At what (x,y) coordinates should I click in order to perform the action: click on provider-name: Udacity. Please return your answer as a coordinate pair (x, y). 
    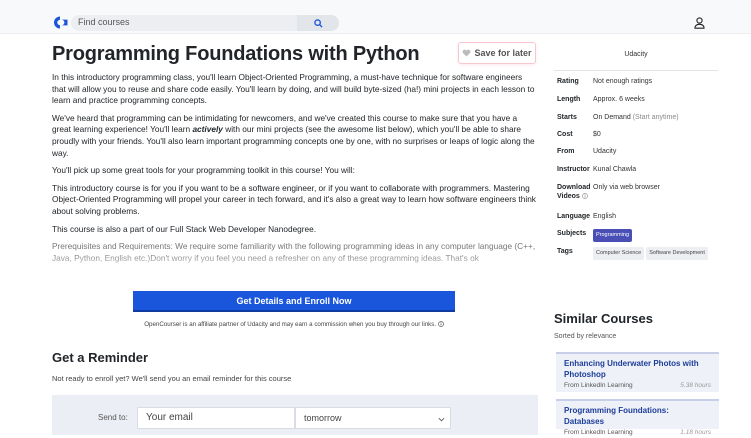
    Looking at the image, I should click on (636, 54).